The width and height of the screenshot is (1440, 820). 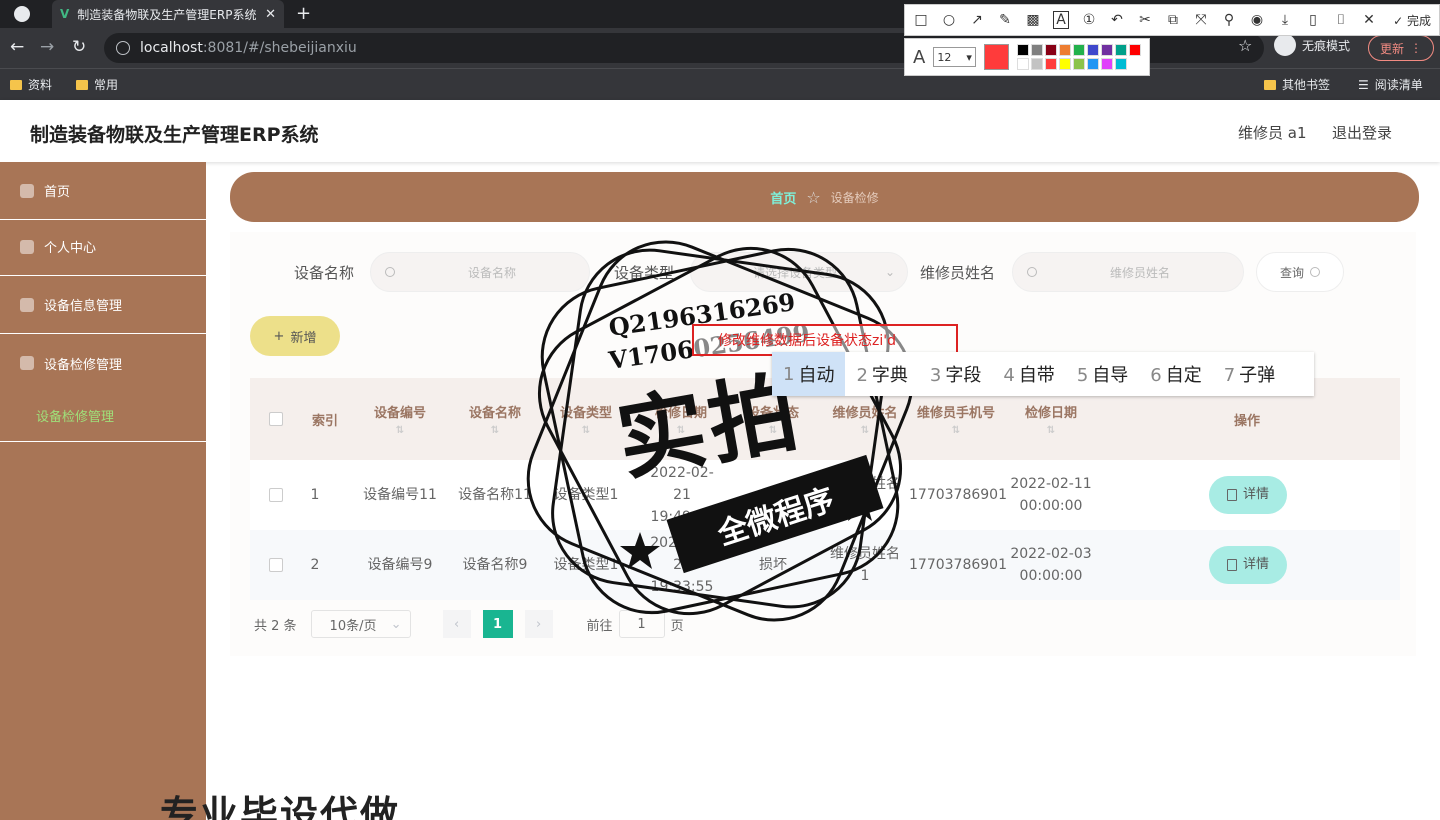 I want to click on add-button: + 新增, so click(x=295, y=336).